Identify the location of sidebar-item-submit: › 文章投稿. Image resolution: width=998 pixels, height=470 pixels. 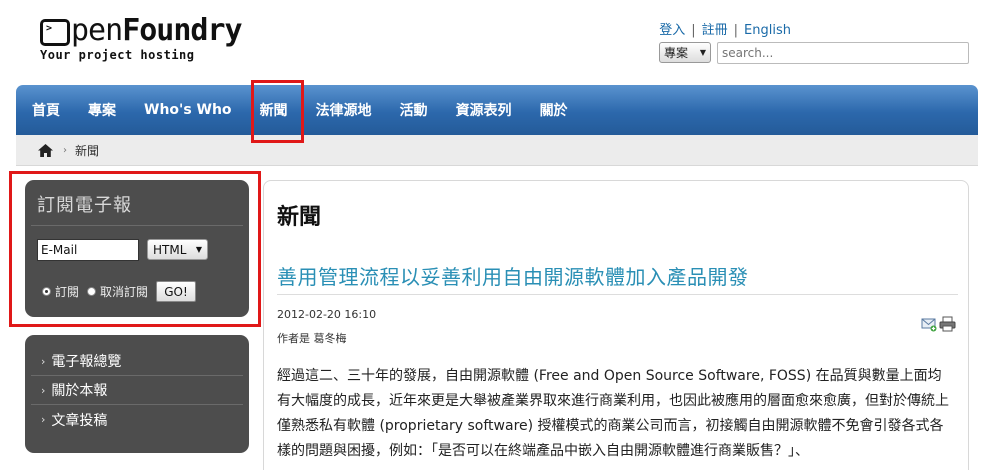
(137, 419).